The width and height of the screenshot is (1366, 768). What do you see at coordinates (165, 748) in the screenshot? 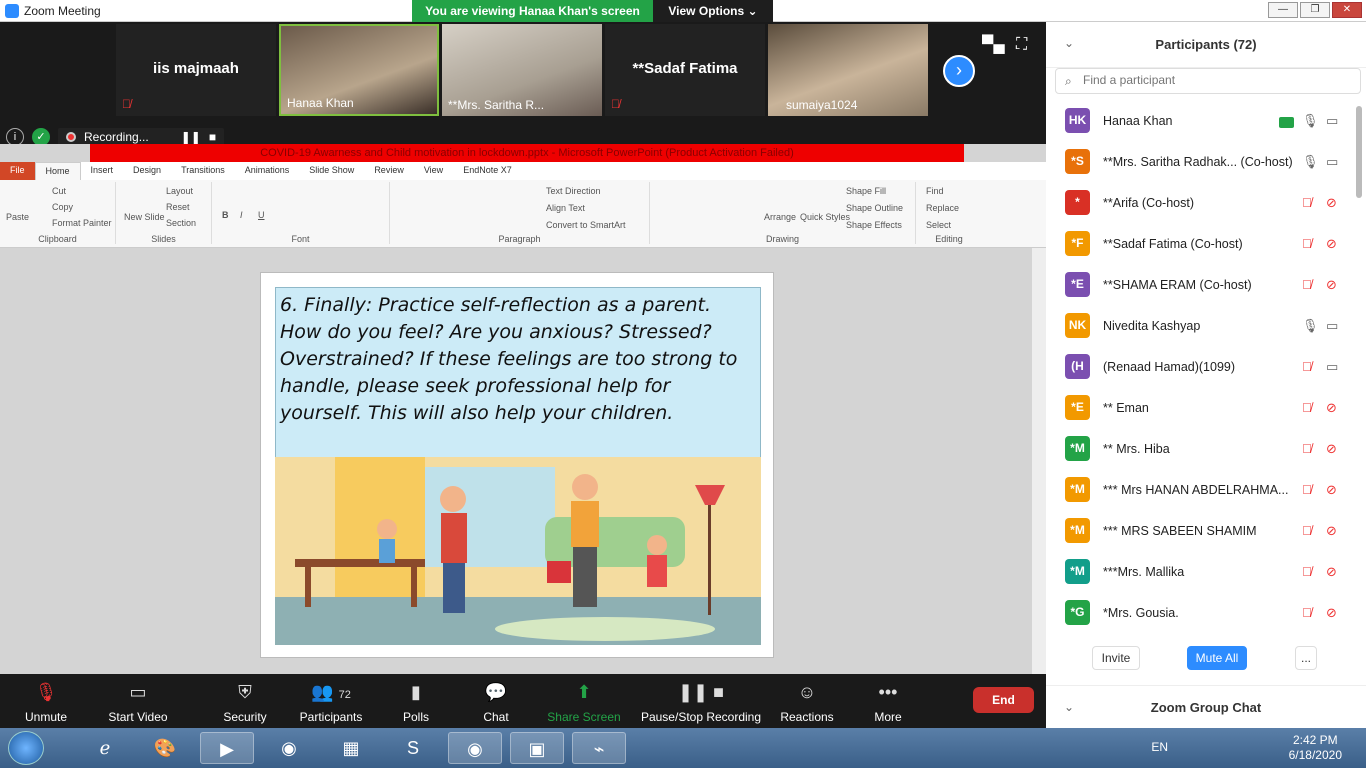
I see `paint-icon: 🎨` at bounding box center [165, 748].